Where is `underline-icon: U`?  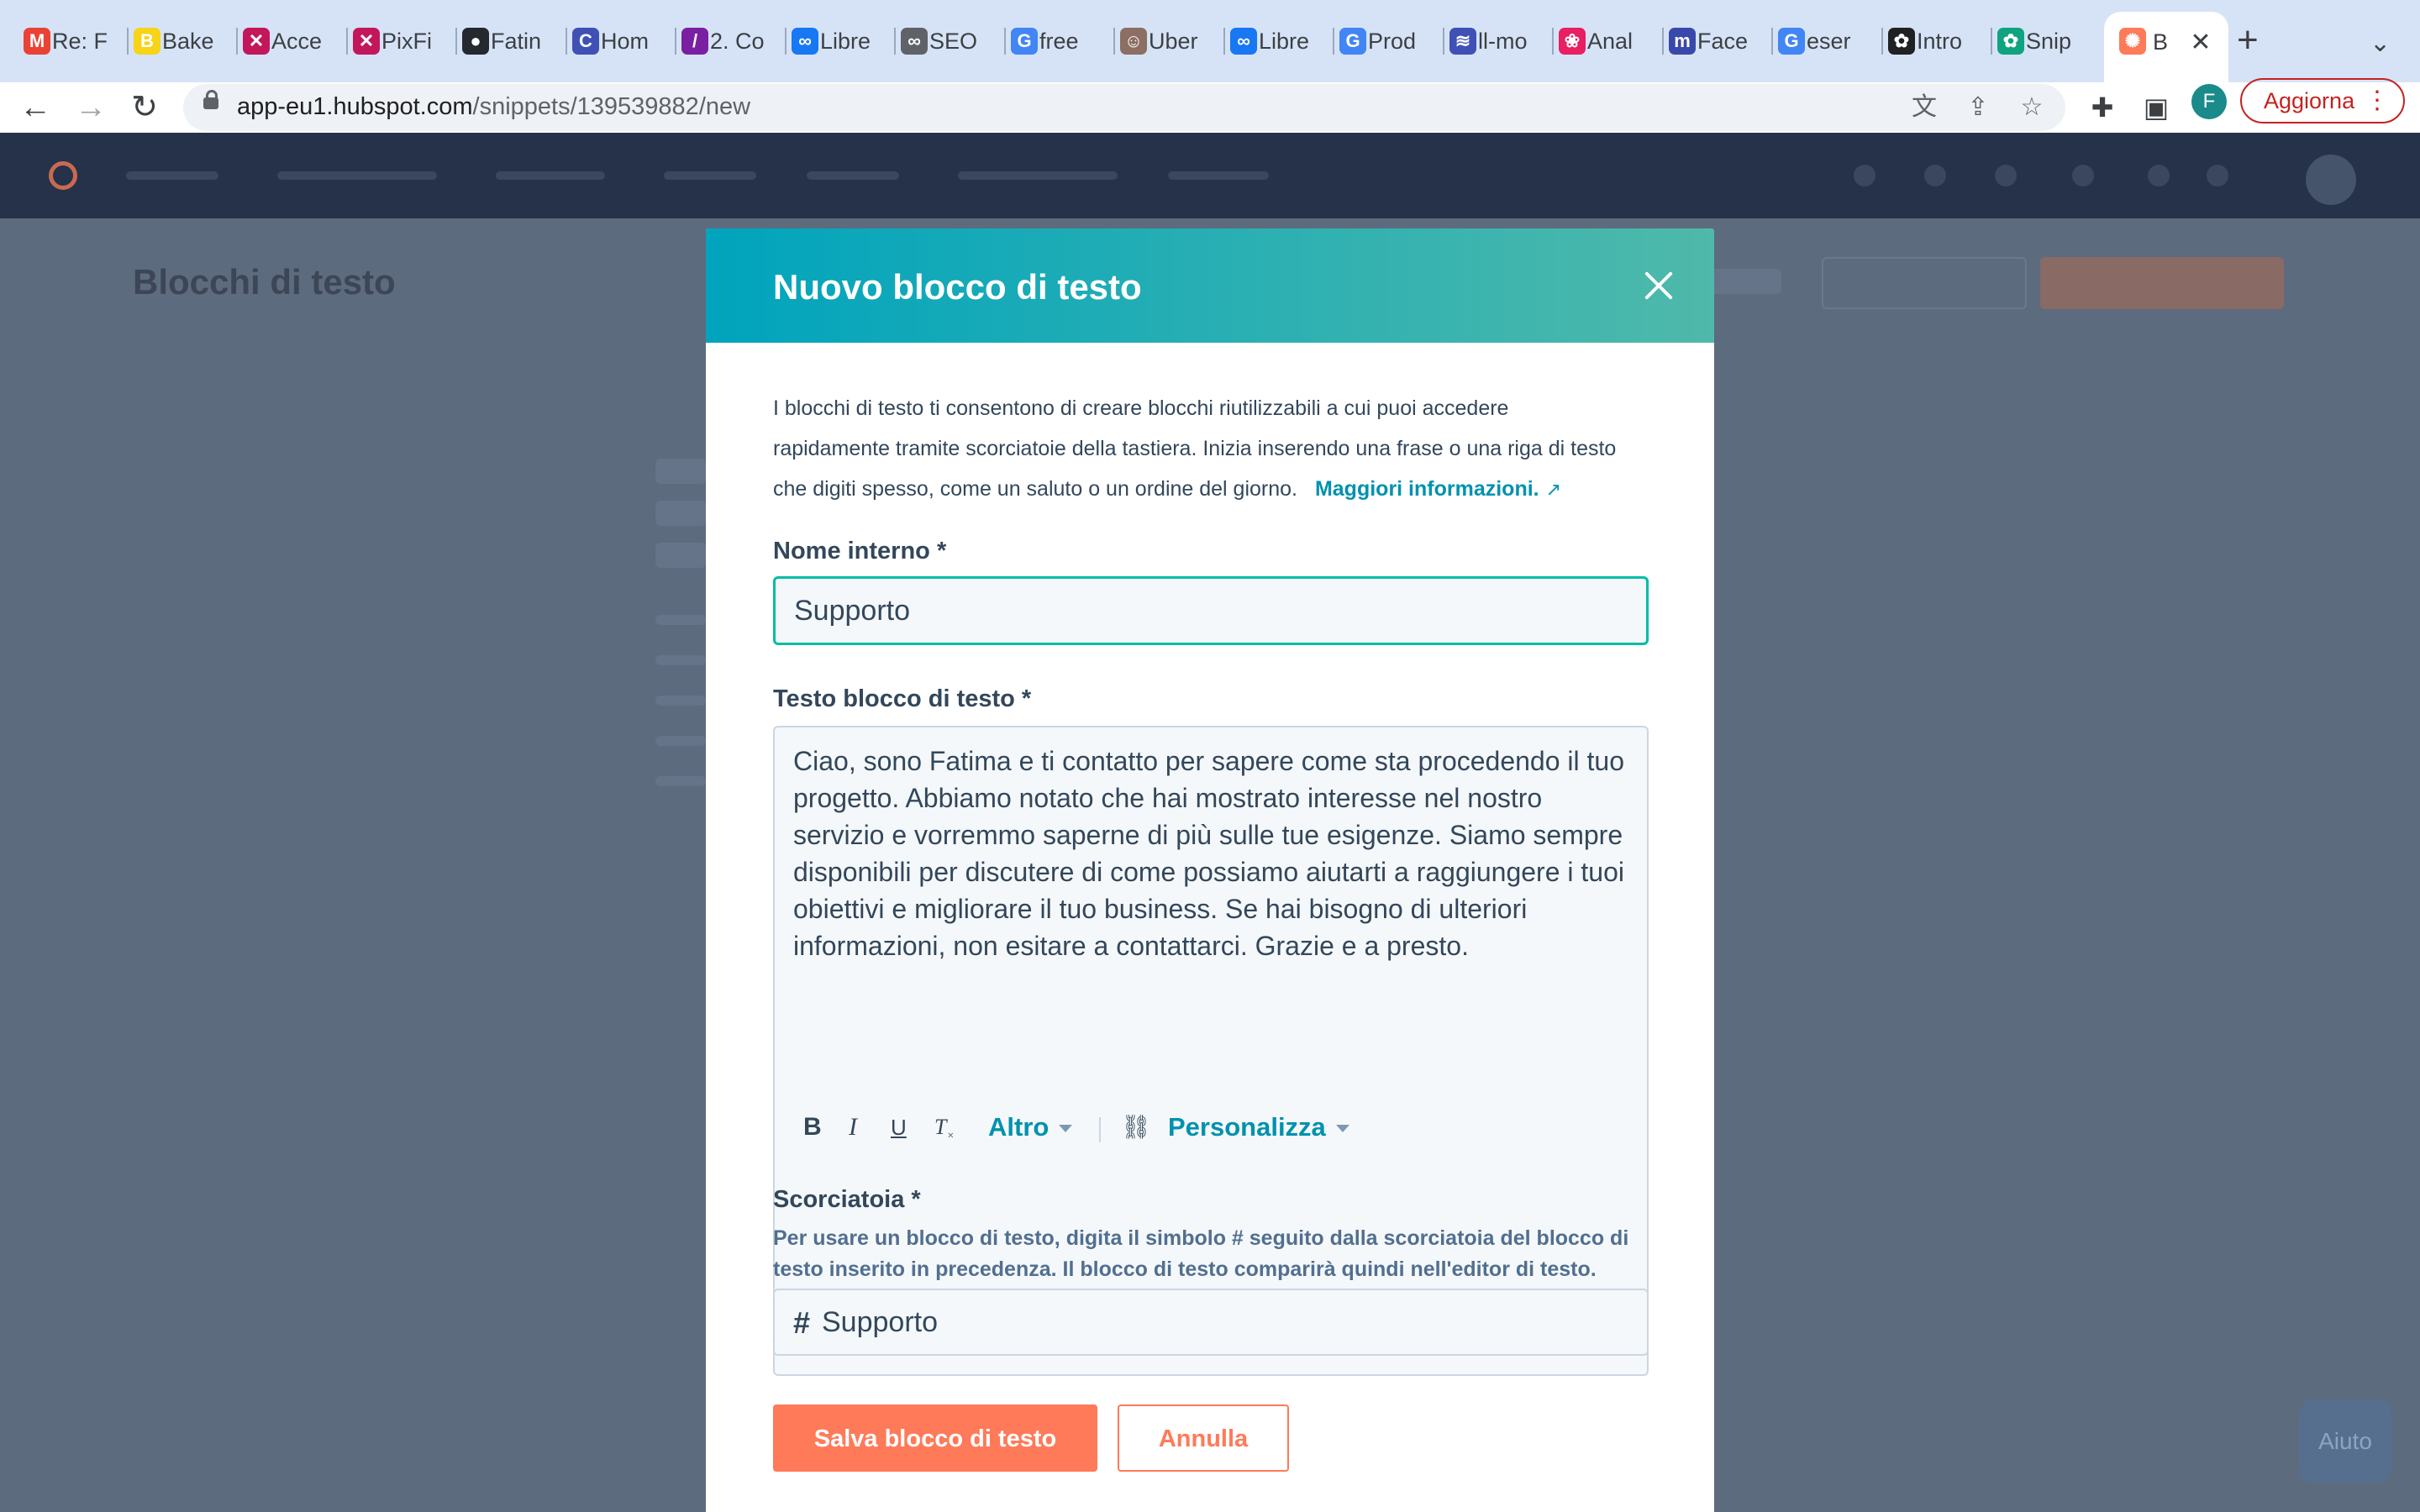 underline-icon: U is located at coordinates (899, 1127).